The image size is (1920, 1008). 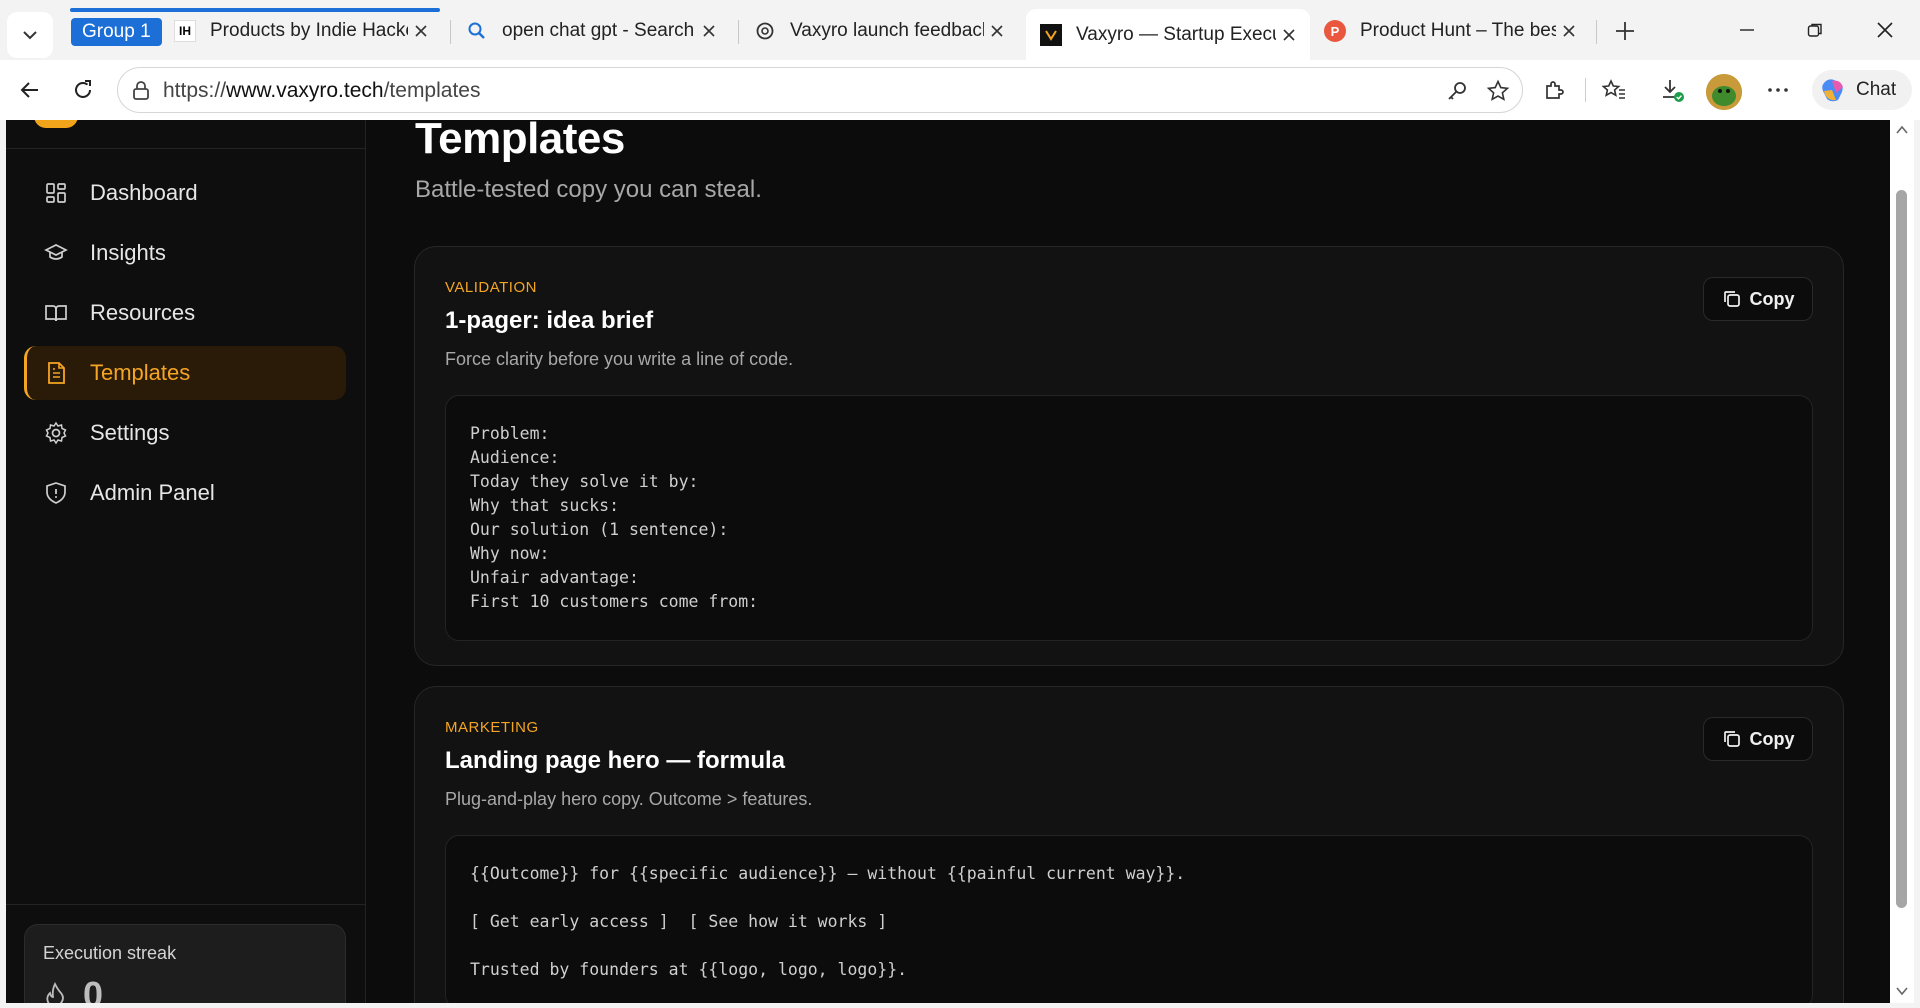 I want to click on downloads-button, so click(x=1672, y=90).